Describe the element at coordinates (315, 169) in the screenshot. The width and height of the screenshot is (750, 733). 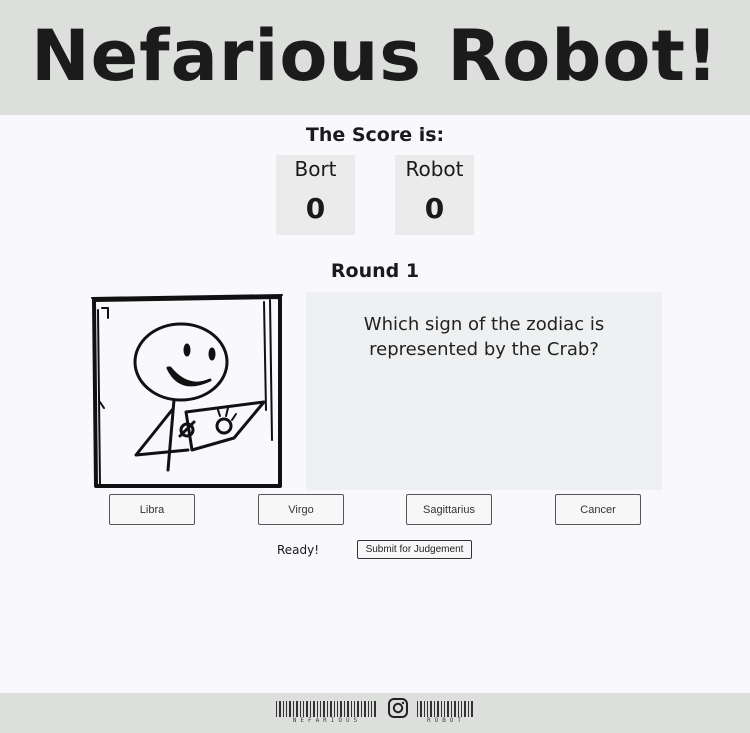
I see `player-name: Bort` at that location.